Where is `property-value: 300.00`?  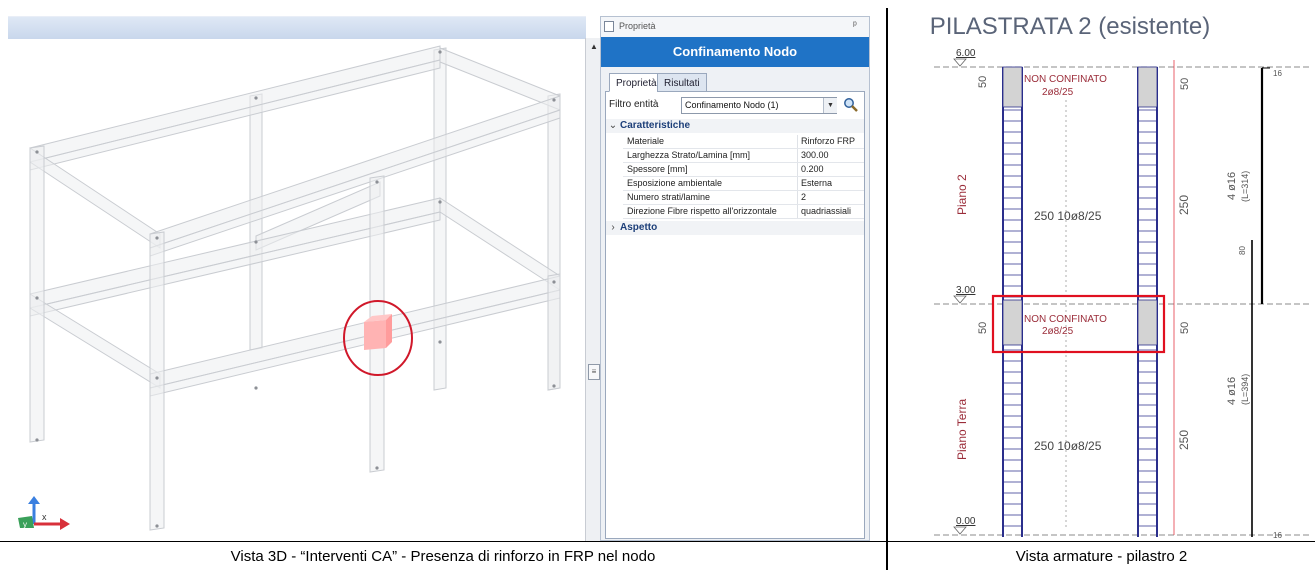 property-value: 300.00 is located at coordinates (832, 155).